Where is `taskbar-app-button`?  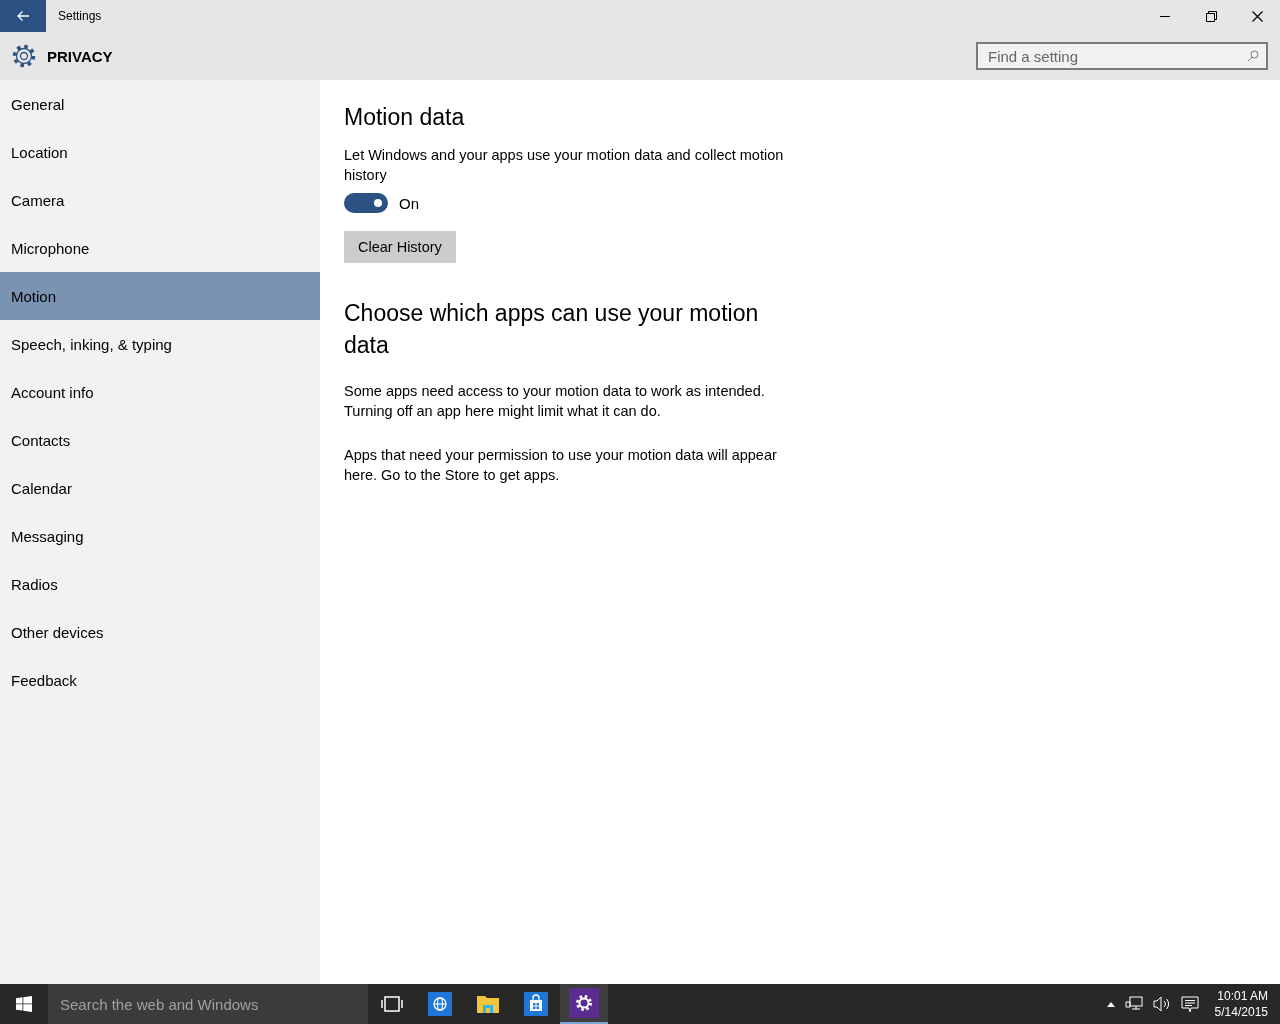 taskbar-app-button is located at coordinates (584, 1004).